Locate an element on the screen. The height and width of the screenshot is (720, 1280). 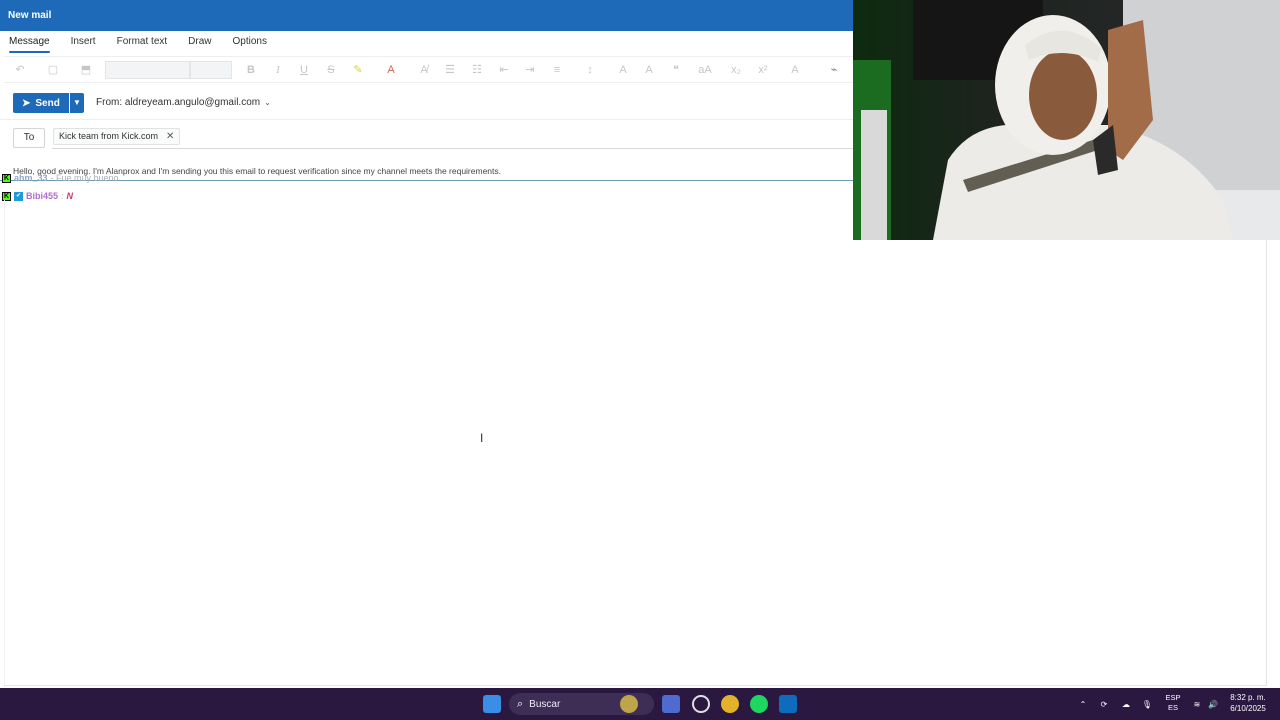
cloud-icon: ☁ is located at coordinates (1126, 704).